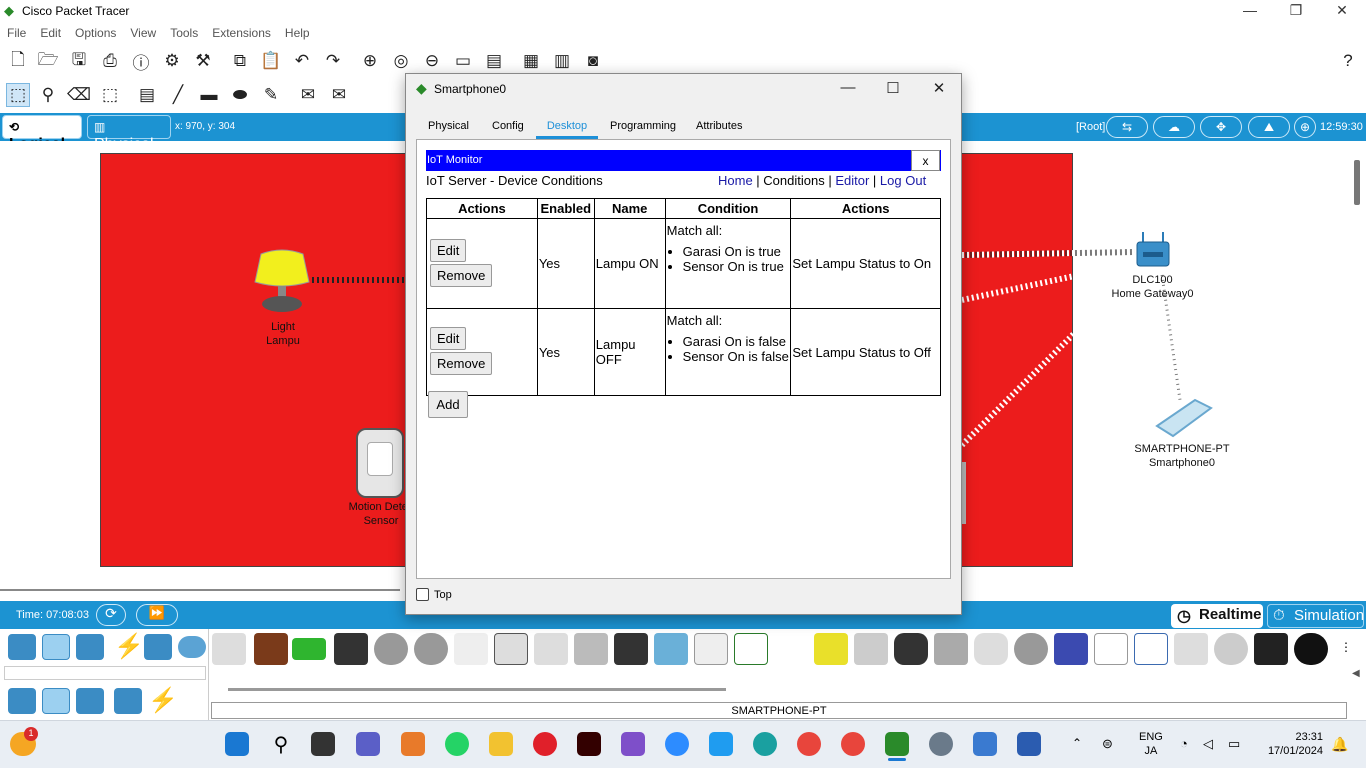  What do you see at coordinates (271, 61) in the screenshot?
I see `paste-icon: 📋` at bounding box center [271, 61].